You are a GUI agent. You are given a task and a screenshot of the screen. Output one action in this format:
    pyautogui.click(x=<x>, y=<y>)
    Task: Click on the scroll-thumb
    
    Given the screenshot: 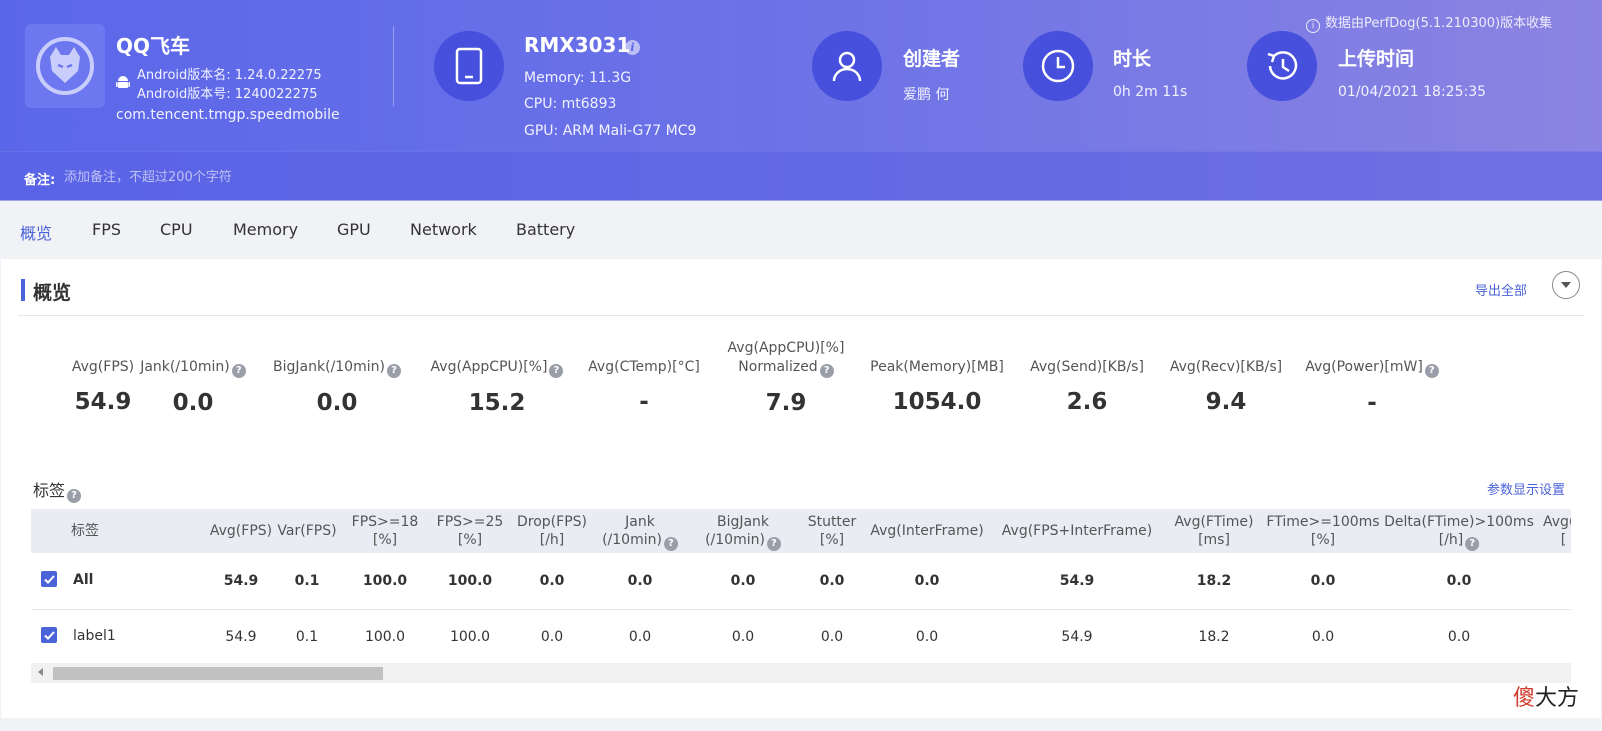 What is the action you would take?
    pyautogui.click(x=218, y=673)
    